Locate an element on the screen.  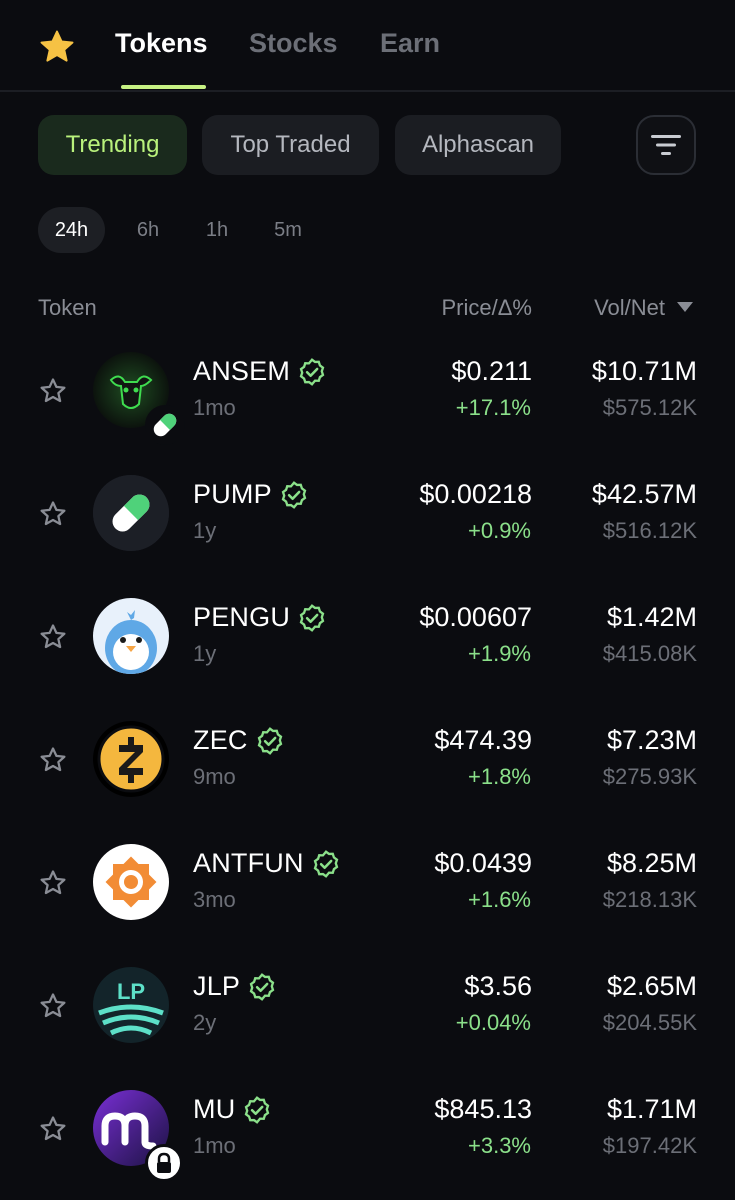
category-top-traded: Top Traded is located at coordinates (290, 145).